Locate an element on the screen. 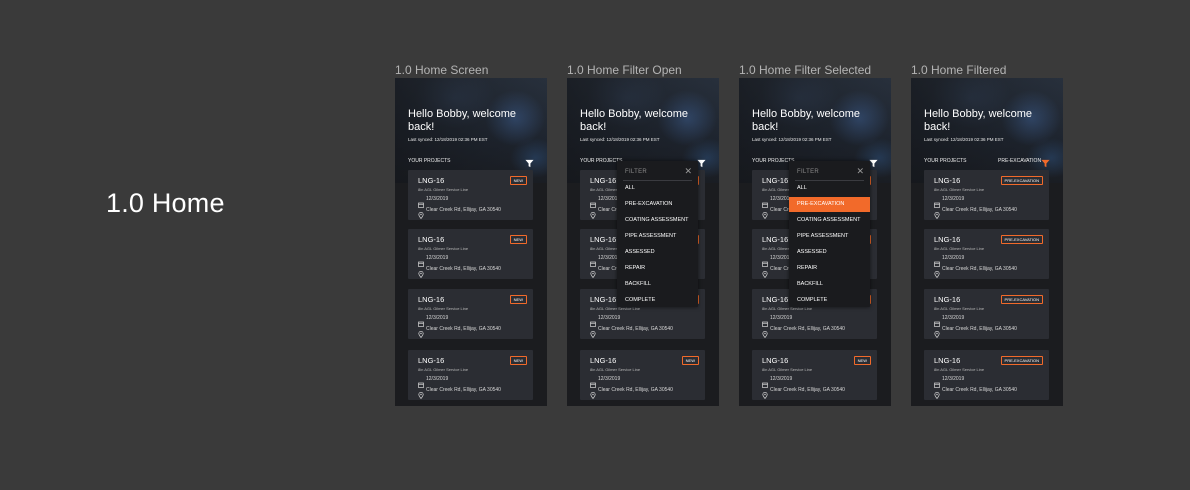 The width and height of the screenshot is (1190, 490). frame-label: 1.0 Home Filter Open is located at coordinates (624, 70).